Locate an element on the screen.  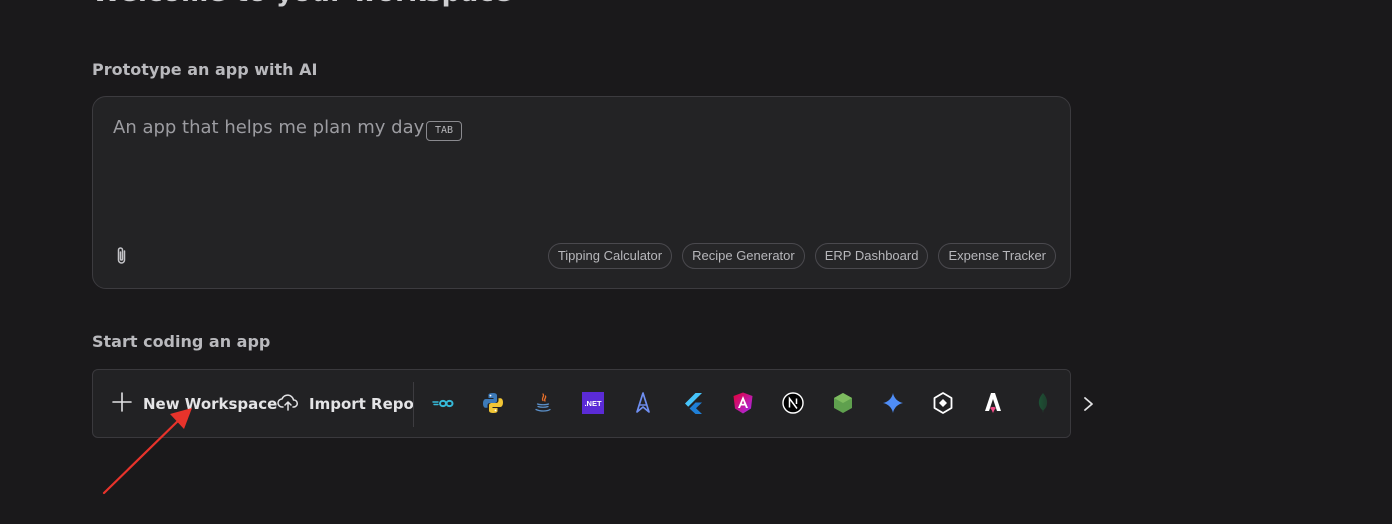
genkit-icon is located at coordinates (943, 403).